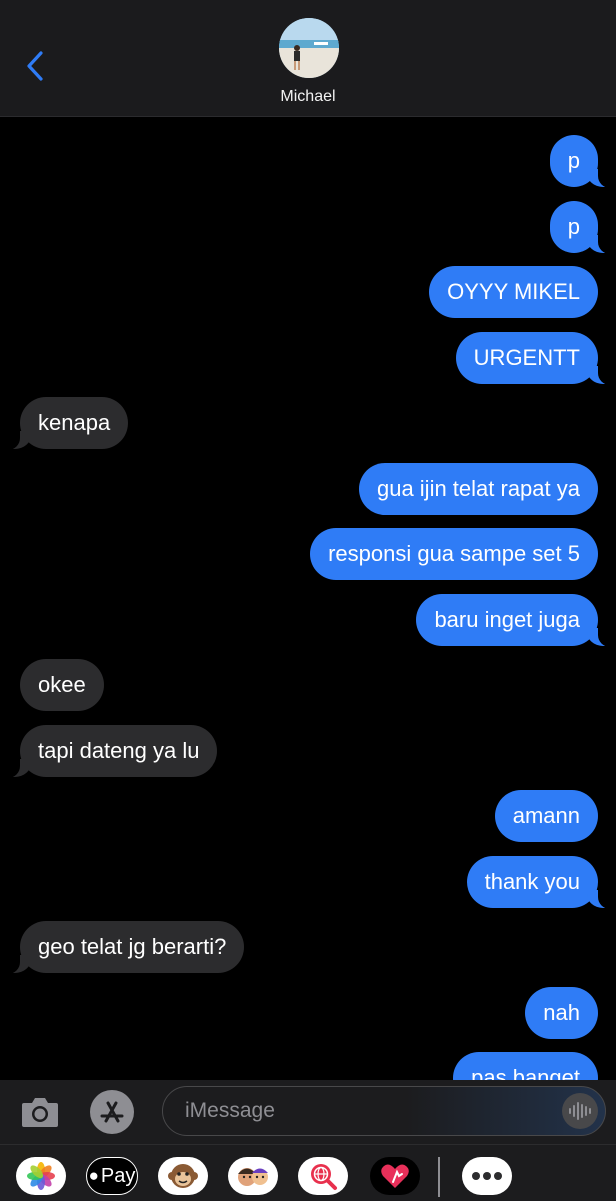 The height and width of the screenshot is (1201, 616). I want to click on sent-message-bubble: OYYY MIKEL, so click(513, 292).